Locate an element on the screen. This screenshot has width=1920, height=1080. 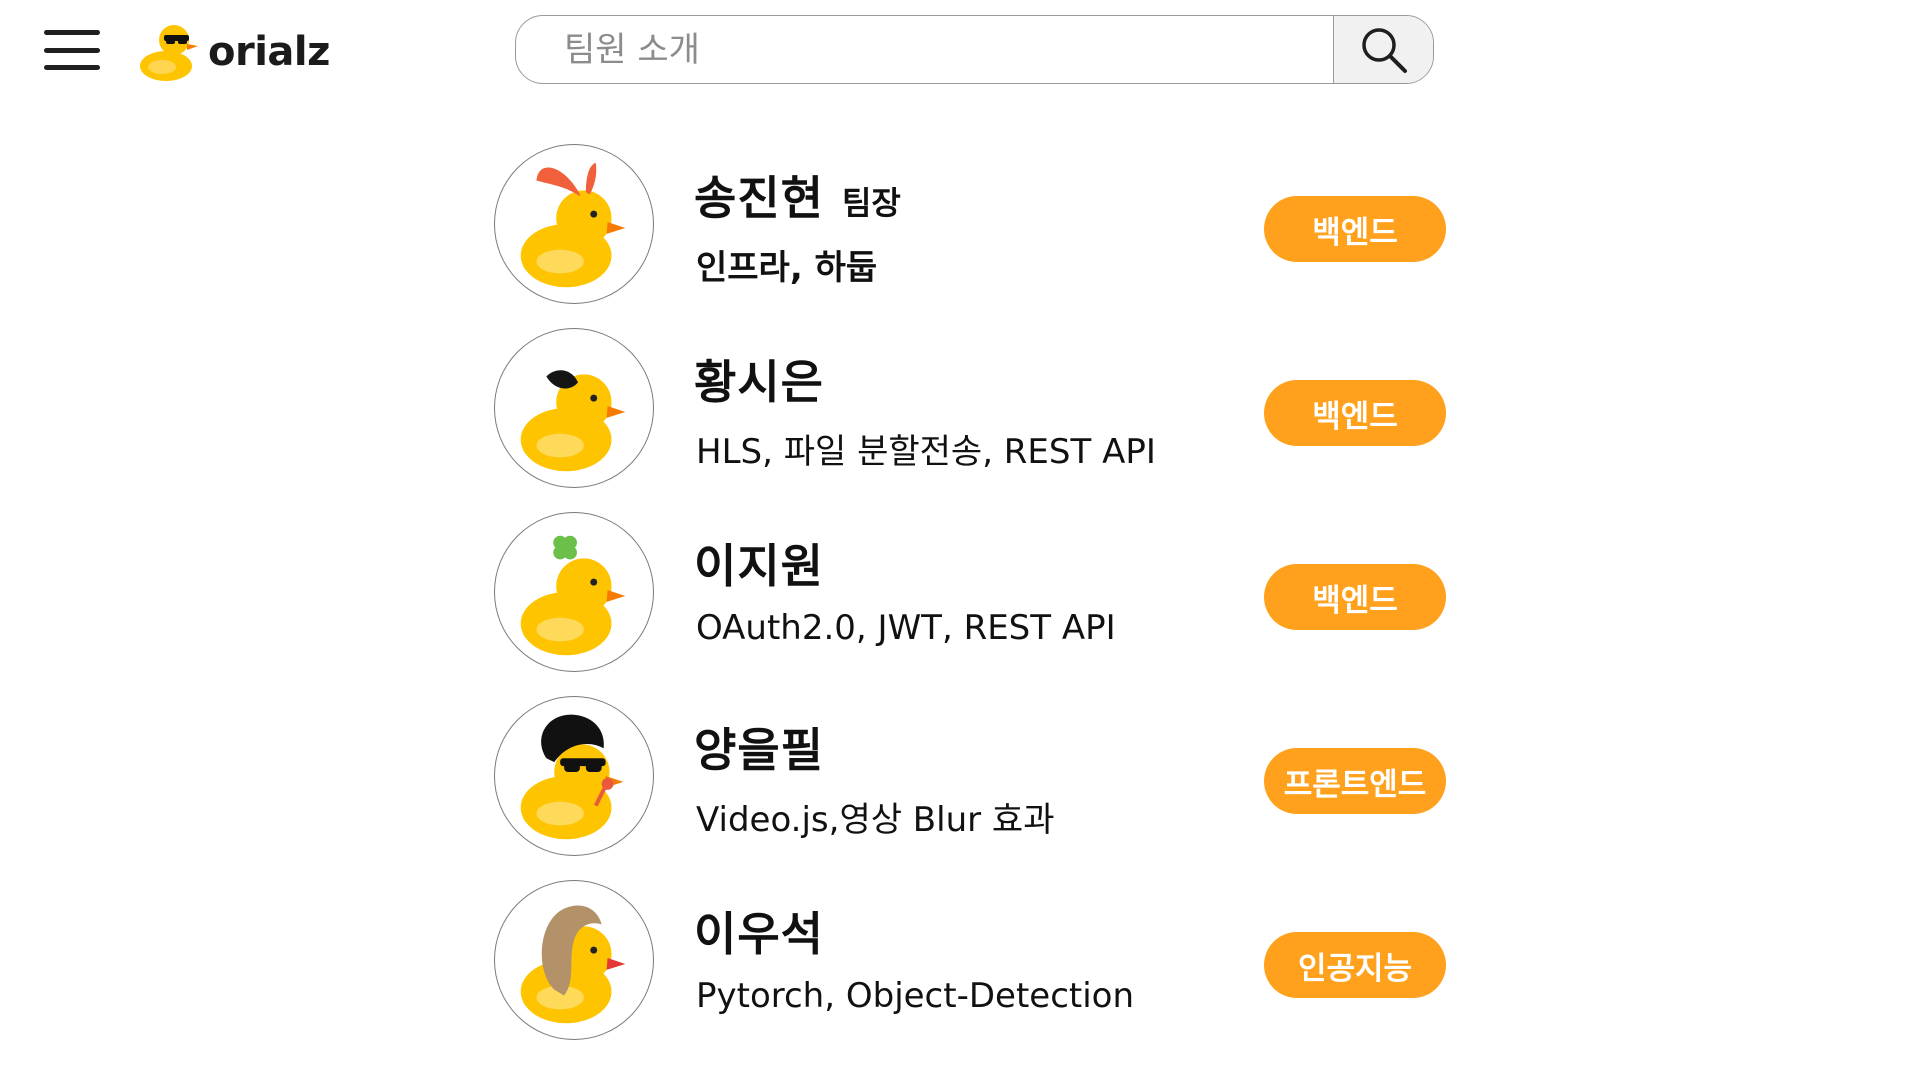
duck-clover-icon is located at coordinates (573, 595).